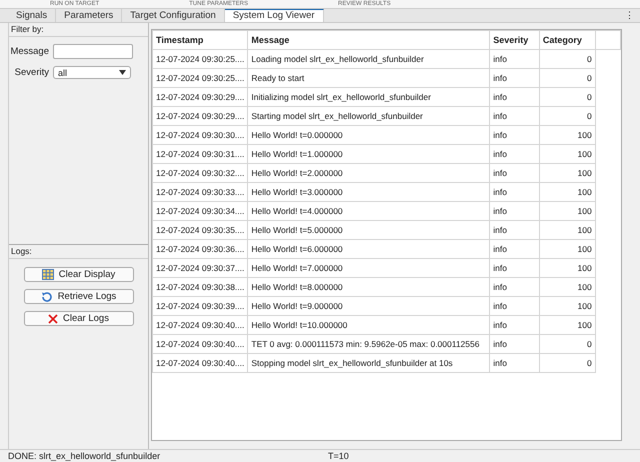 Image resolution: width=640 pixels, height=462 pixels. I want to click on table-cell: Hello World! t=4.000000, so click(369, 211).